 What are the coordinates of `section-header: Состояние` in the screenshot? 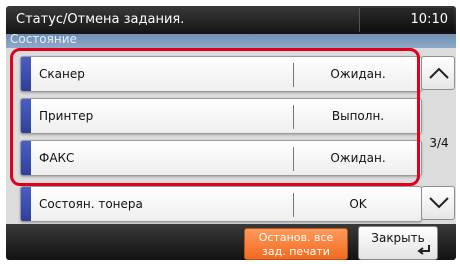 It's located at (231, 40).